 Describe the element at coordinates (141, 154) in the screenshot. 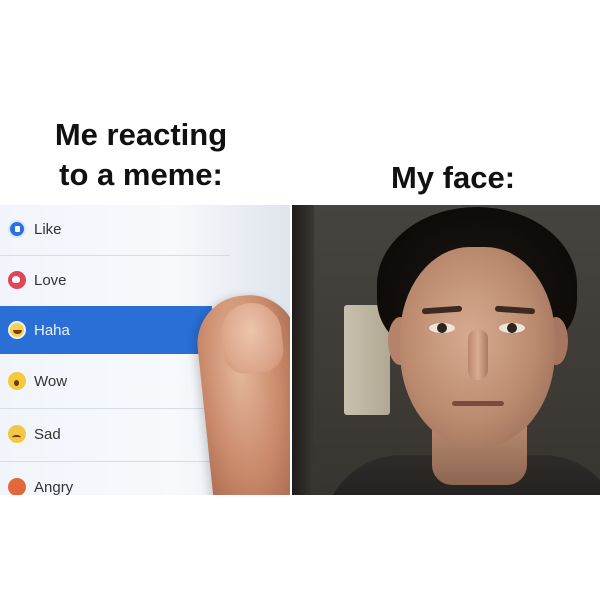

I see `caption-left: Me reacting to a meme:` at that location.